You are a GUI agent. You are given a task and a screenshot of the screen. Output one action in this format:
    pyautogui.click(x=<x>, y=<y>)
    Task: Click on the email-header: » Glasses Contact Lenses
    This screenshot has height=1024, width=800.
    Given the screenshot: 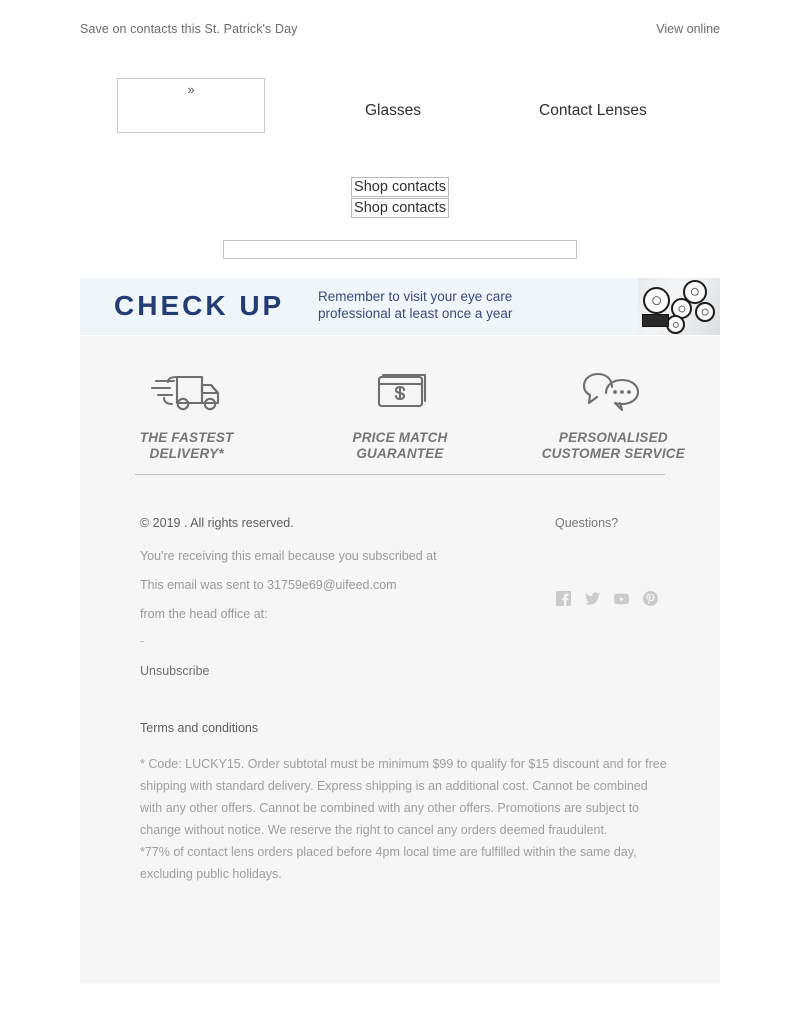 What is the action you would take?
    pyautogui.click(x=400, y=108)
    